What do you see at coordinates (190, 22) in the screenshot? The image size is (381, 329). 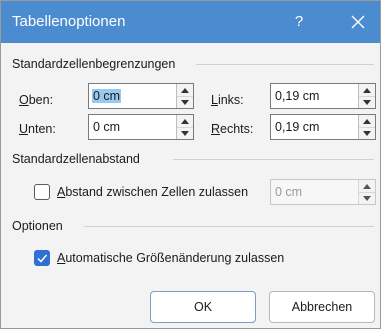 I see `title-bar: Tabellenoptionen ?` at bounding box center [190, 22].